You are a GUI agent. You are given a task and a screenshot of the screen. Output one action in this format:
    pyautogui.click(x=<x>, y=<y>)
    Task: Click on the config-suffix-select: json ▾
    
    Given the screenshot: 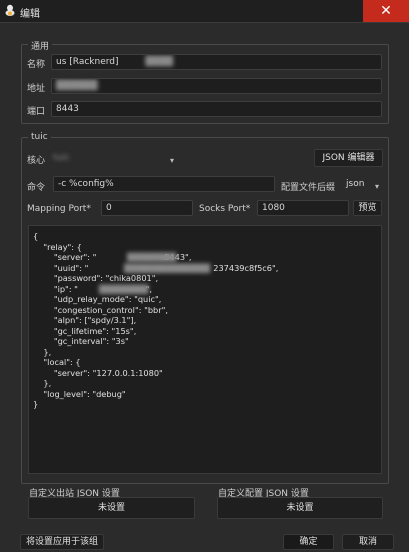 What is the action you would take?
    pyautogui.click(x=362, y=184)
    